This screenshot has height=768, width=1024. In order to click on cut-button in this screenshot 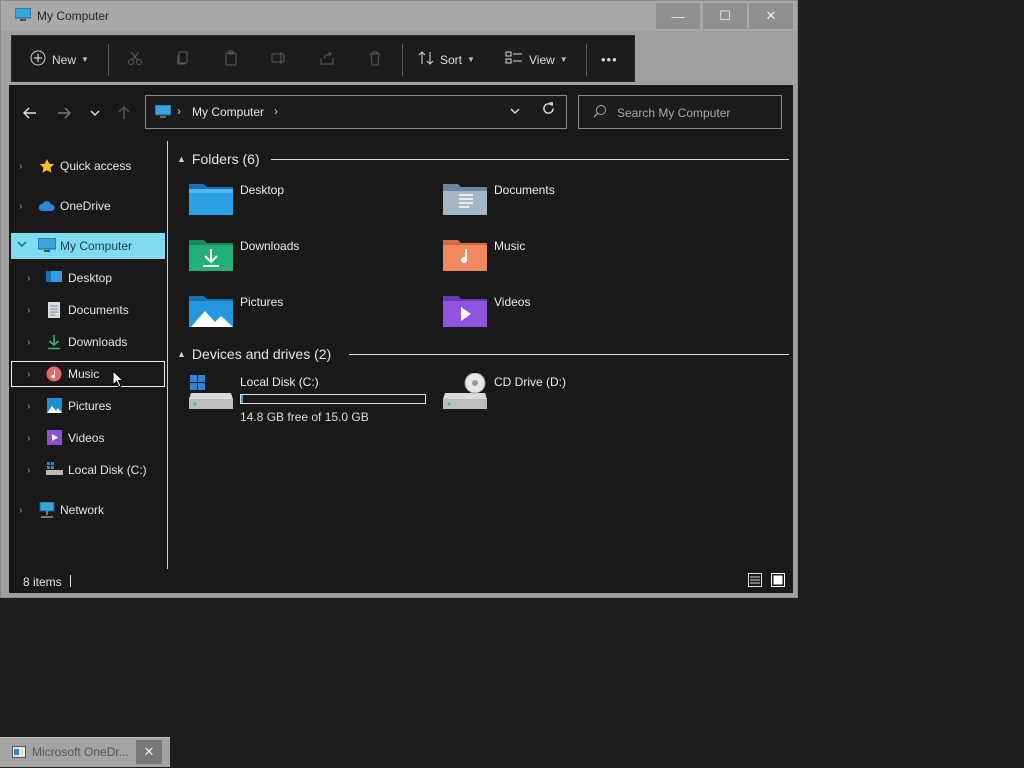, I will do `click(135, 59)`.